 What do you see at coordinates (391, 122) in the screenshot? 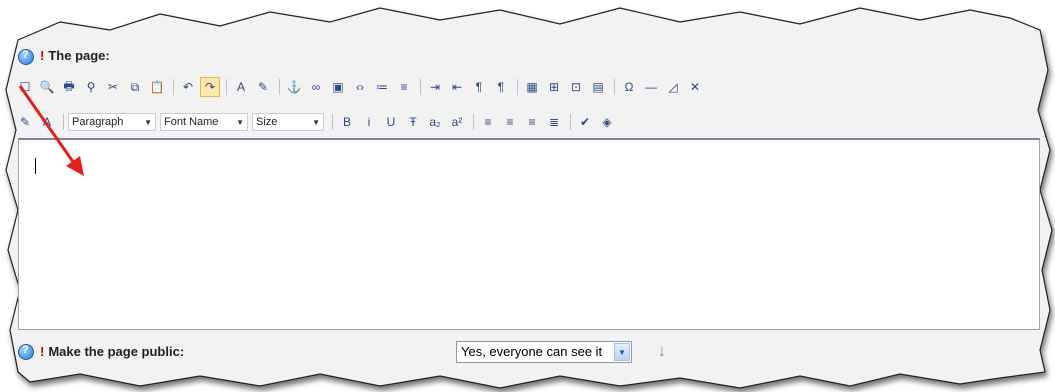
I see `underline-icon: U` at bounding box center [391, 122].